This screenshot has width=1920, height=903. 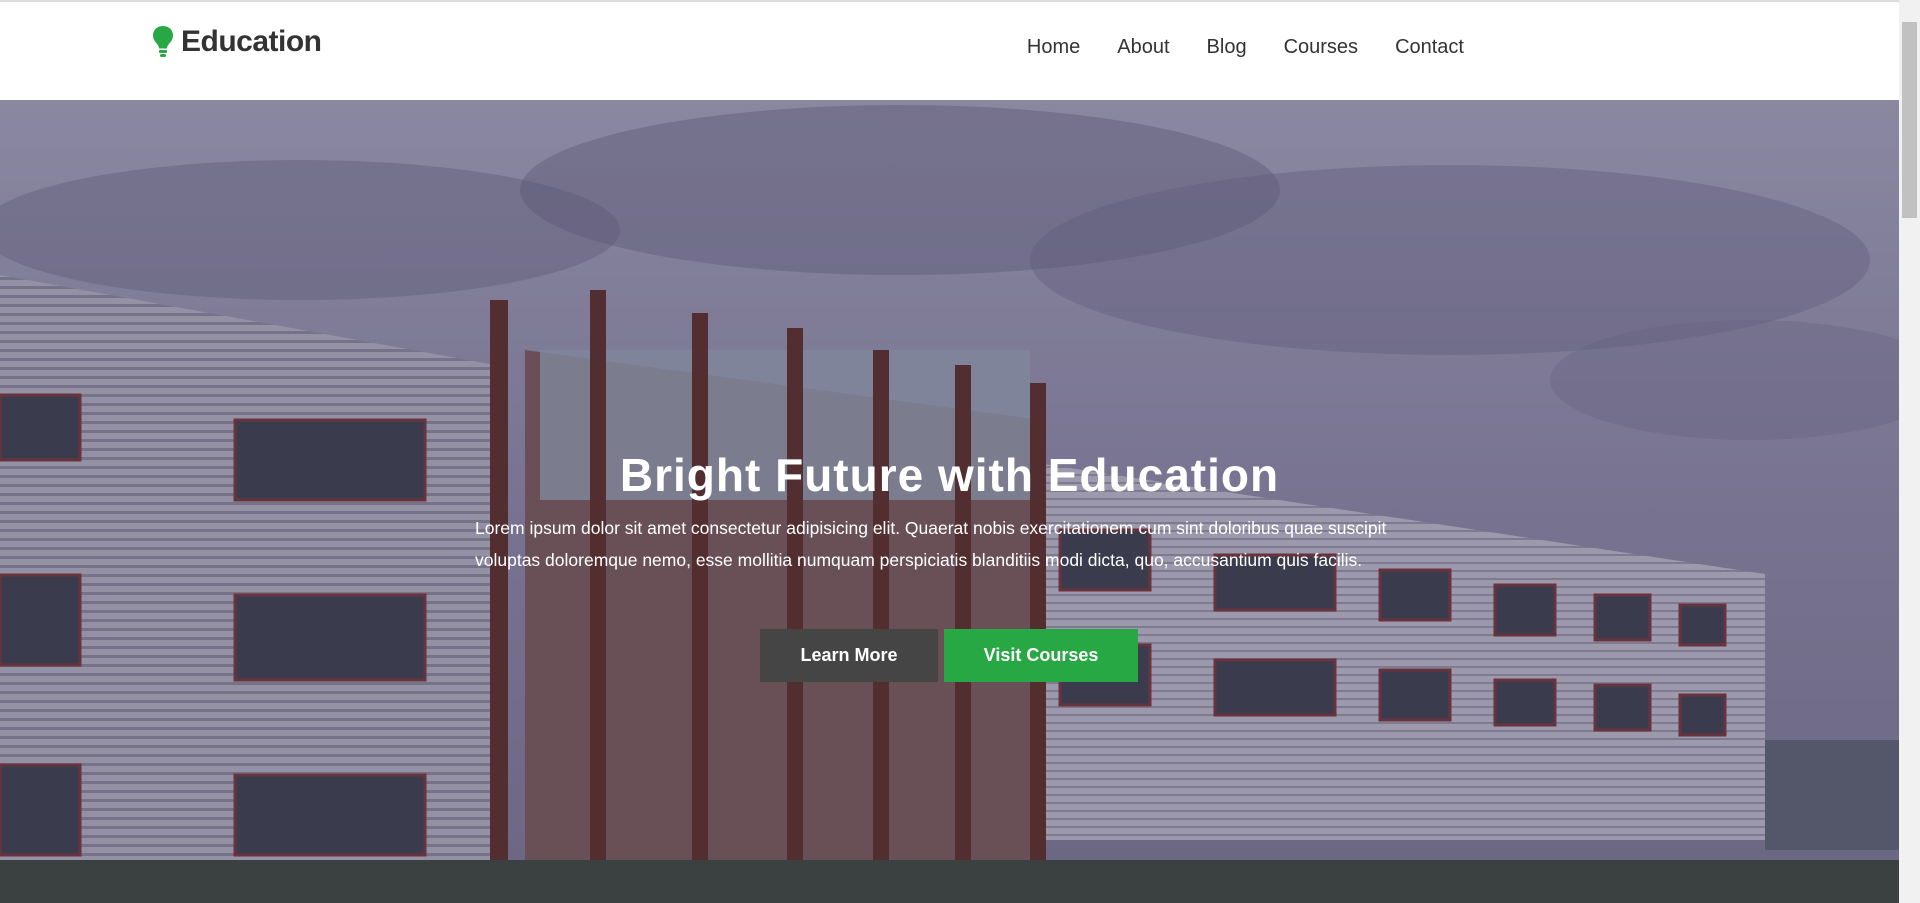 I want to click on scrollbar, so click(x=1909, y=451).